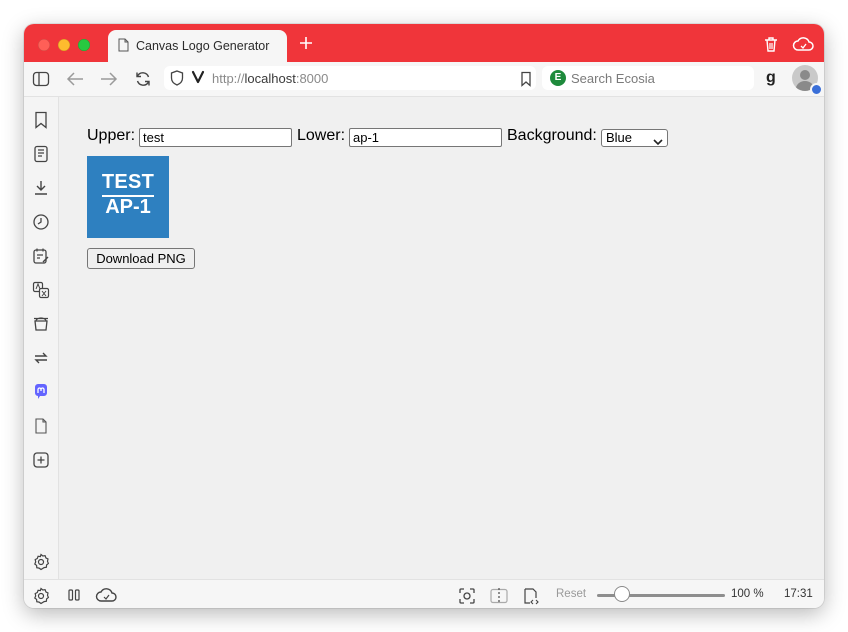 The height and width of the screenshot is (632, 848). Describe the element at coordinates (128, 207) in the screenshot. I see `logo-lower-text: AP-1` at that location.